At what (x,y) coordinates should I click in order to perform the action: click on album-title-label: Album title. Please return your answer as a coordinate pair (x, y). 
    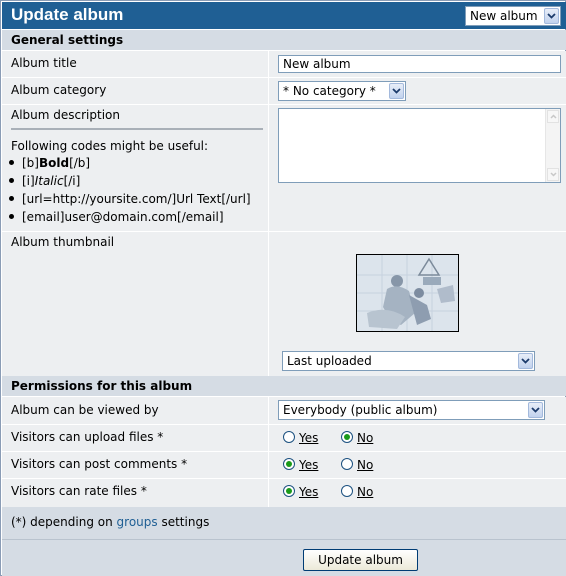
    Looking at the image, I should click on (44, 63).